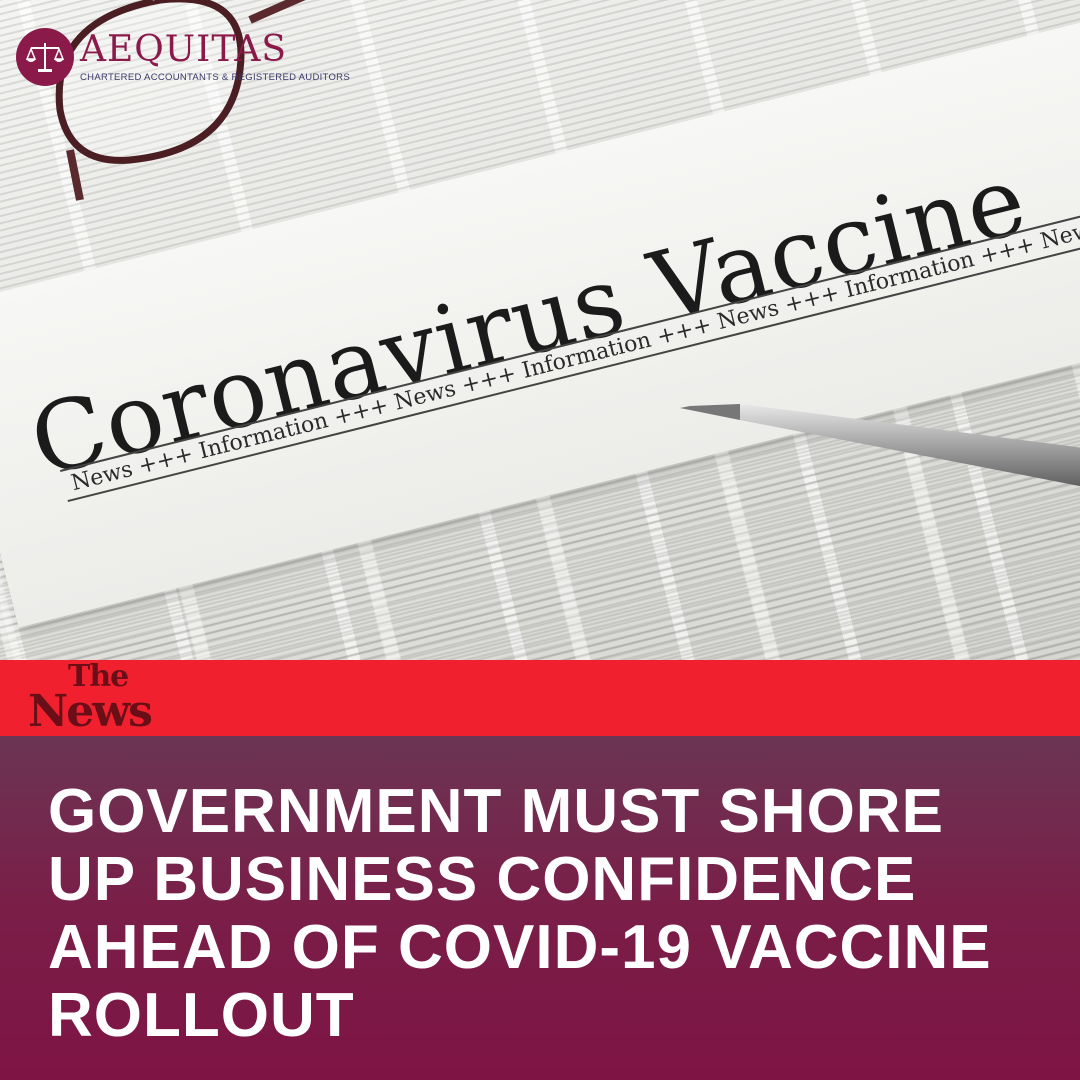 The width and height of the screenshot is (1080, 1080). What do you see at coordinates (45, 57) in the screenshot?
I see `scales-icon` at bounding box center [45, 57].